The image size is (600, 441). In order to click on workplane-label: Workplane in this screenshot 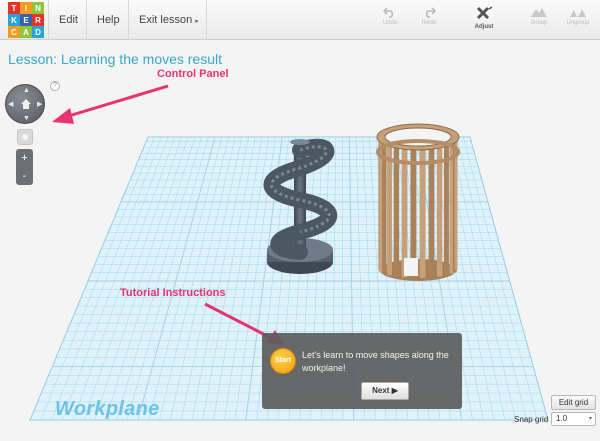, I will do `click(107, 409)`.